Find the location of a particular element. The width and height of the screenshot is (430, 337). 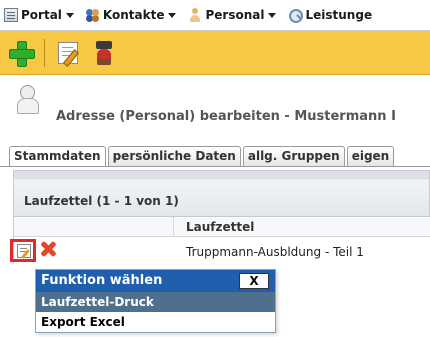

row-delete-icon is located at coordinates (48, 249).